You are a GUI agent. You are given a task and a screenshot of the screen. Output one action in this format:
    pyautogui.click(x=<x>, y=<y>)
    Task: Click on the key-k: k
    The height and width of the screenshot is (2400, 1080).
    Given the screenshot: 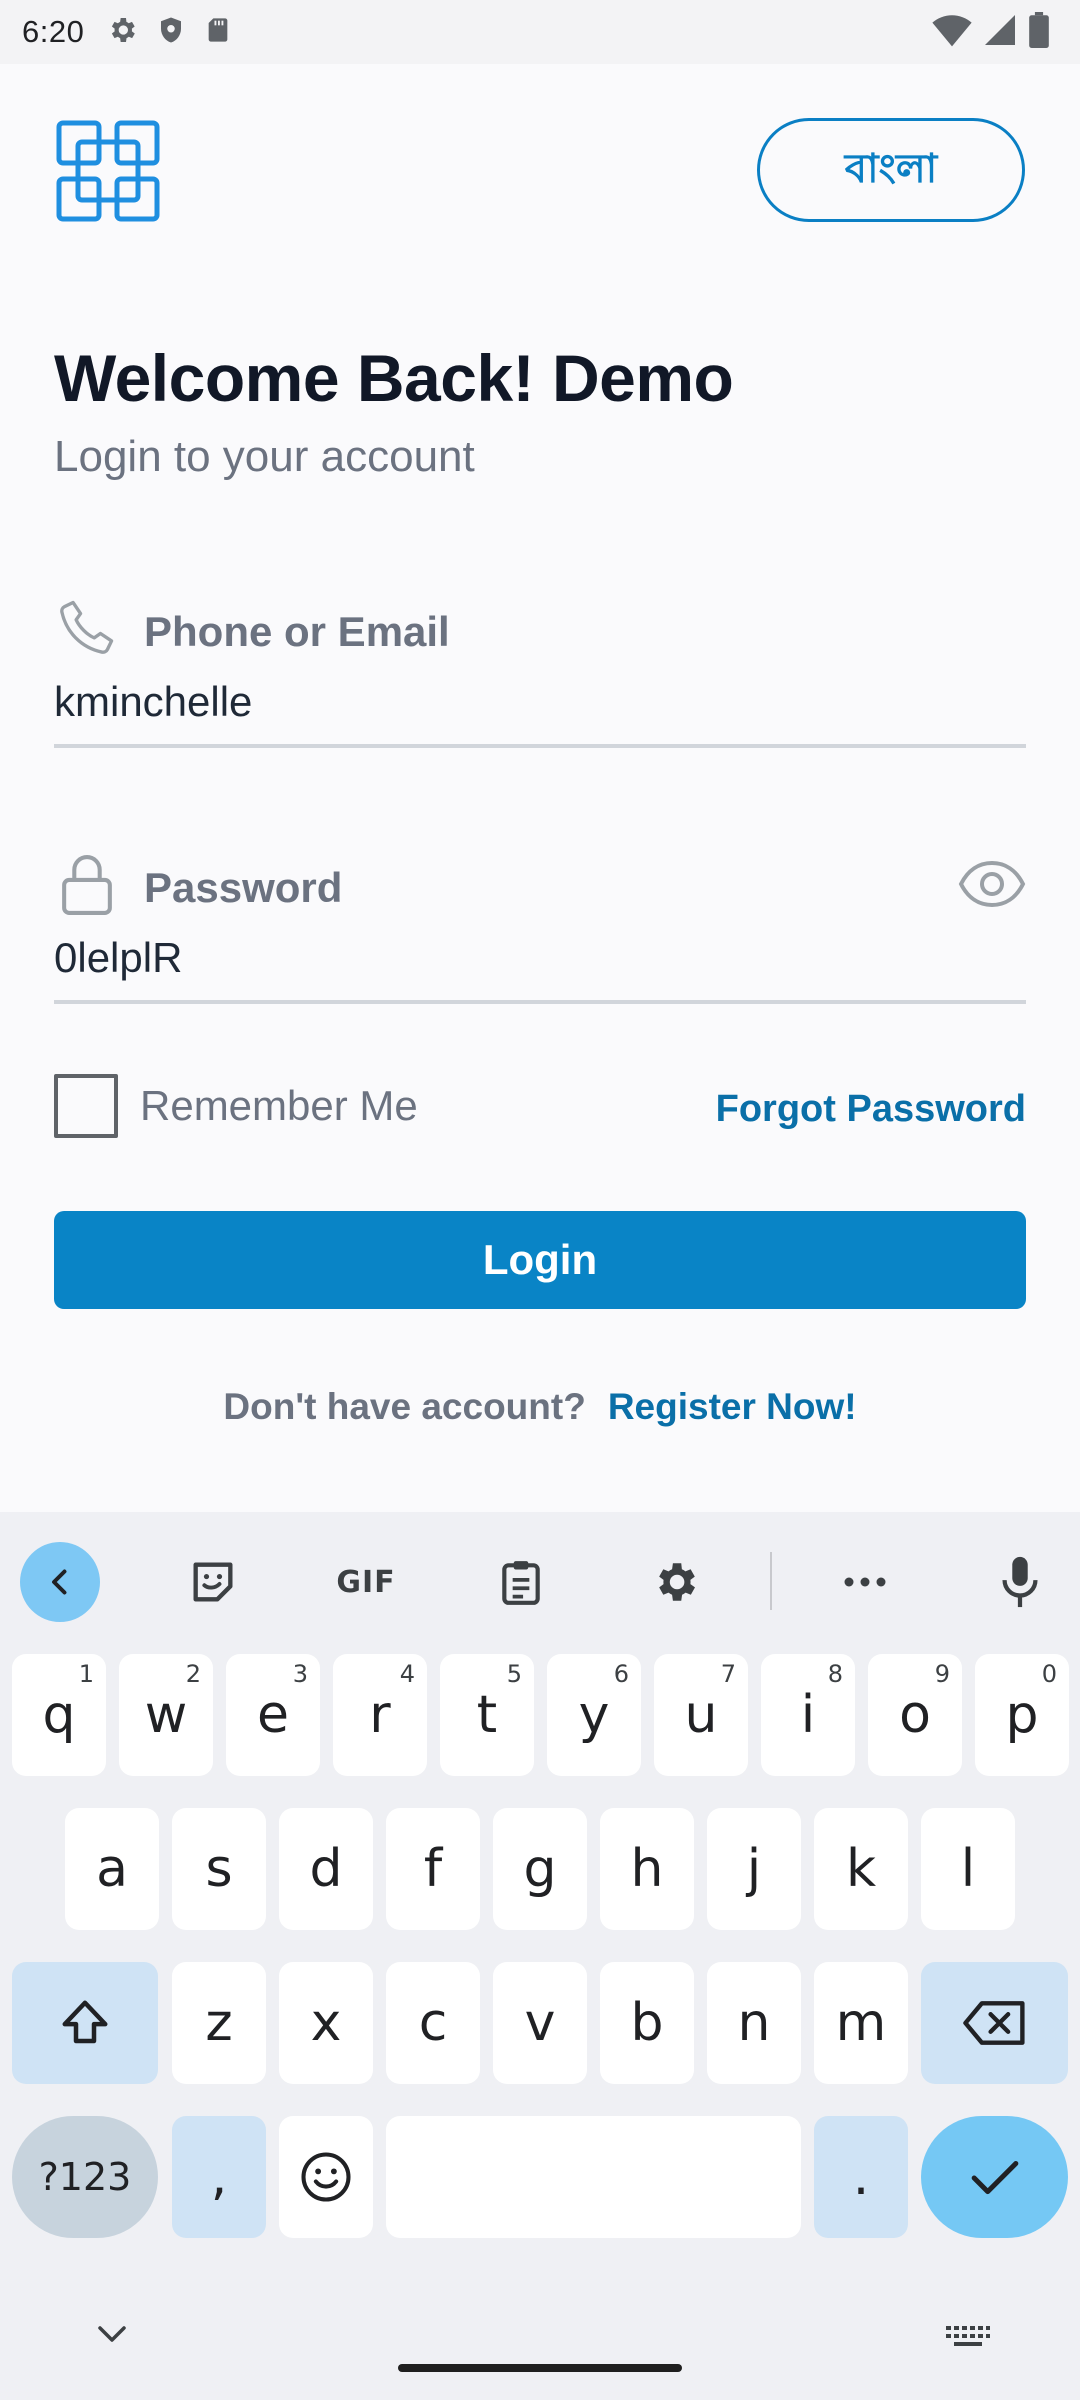 What is the action you would take?
    pyautogui.click(x=861, y=1869)
    